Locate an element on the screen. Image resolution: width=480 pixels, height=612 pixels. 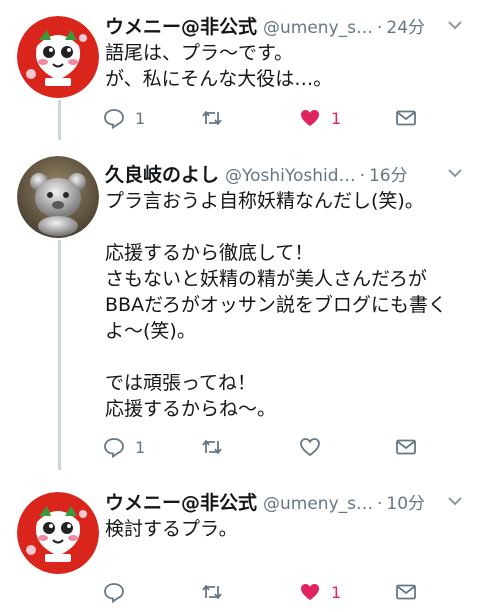
tweet-header: ウメニー@非公式 @umeny_s… · 10分 is located at coordinates (287, 502).